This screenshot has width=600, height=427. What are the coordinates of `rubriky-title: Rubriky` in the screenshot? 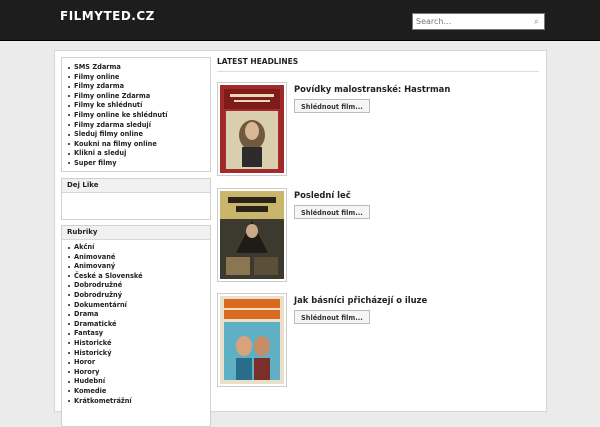 It's located at (136, 233).